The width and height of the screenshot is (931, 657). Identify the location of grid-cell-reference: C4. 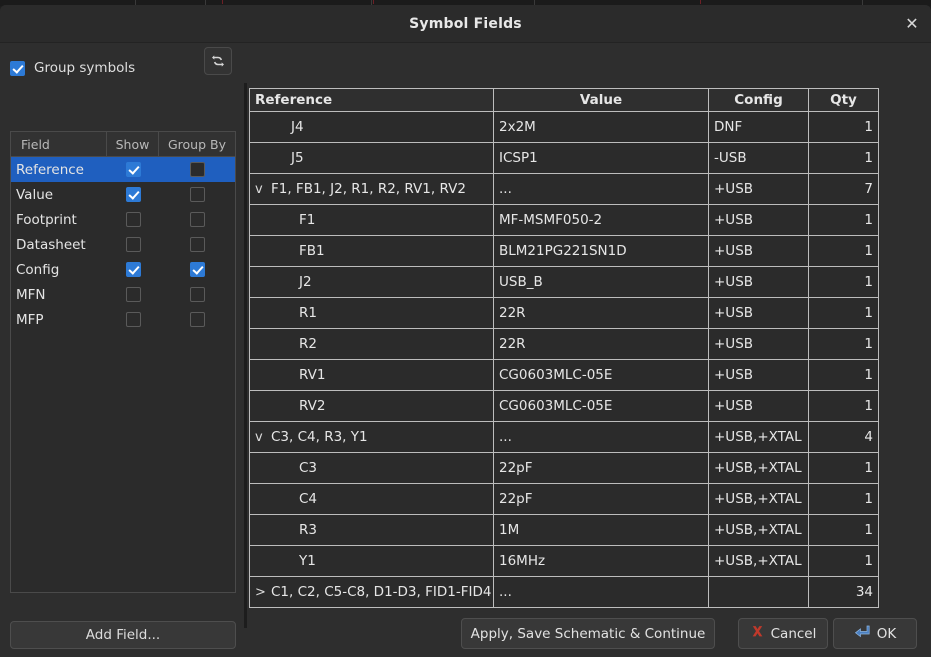
(371, 499).